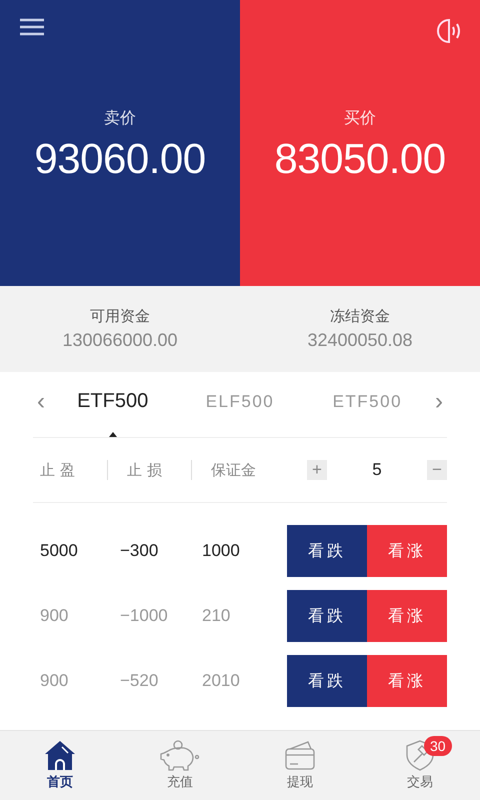 Image resolution: width=480 pixels, height=800 pixels. What do you see at coordinates (221, 551) in the screenshot?
I see `table-cell-text: 1000` at bounding box center [221, 551].